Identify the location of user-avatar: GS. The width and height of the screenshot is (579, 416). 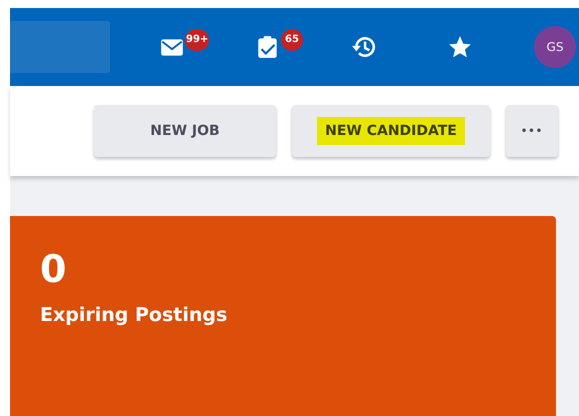
(555, 47).